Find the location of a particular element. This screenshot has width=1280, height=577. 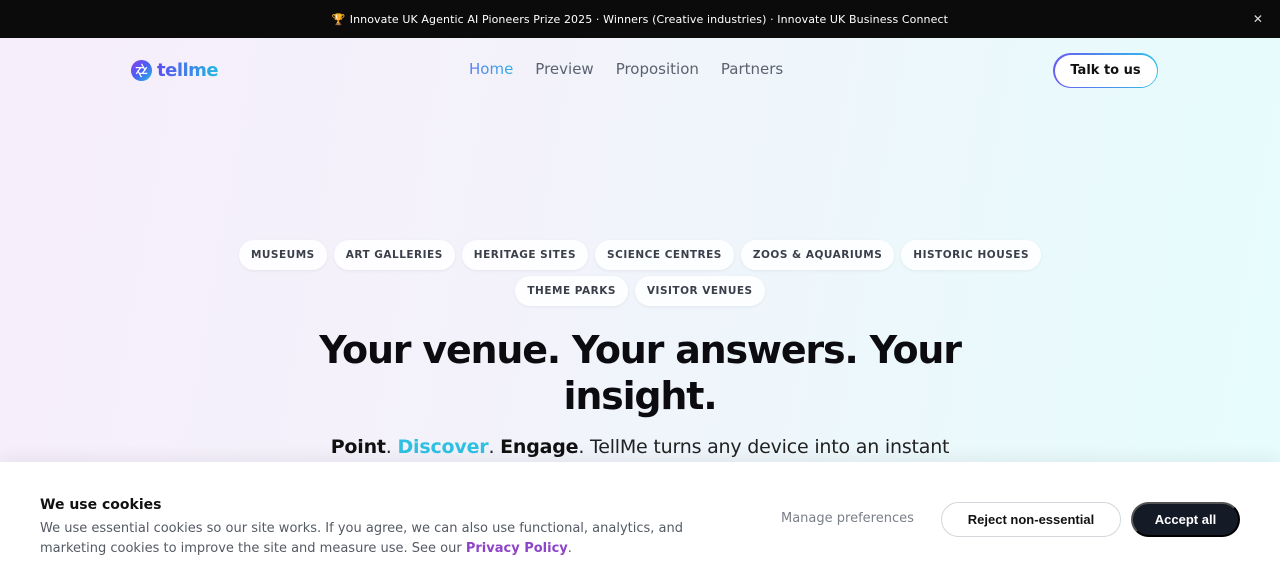

cookie-title: We use cookies is located at coordinates (101, 505).